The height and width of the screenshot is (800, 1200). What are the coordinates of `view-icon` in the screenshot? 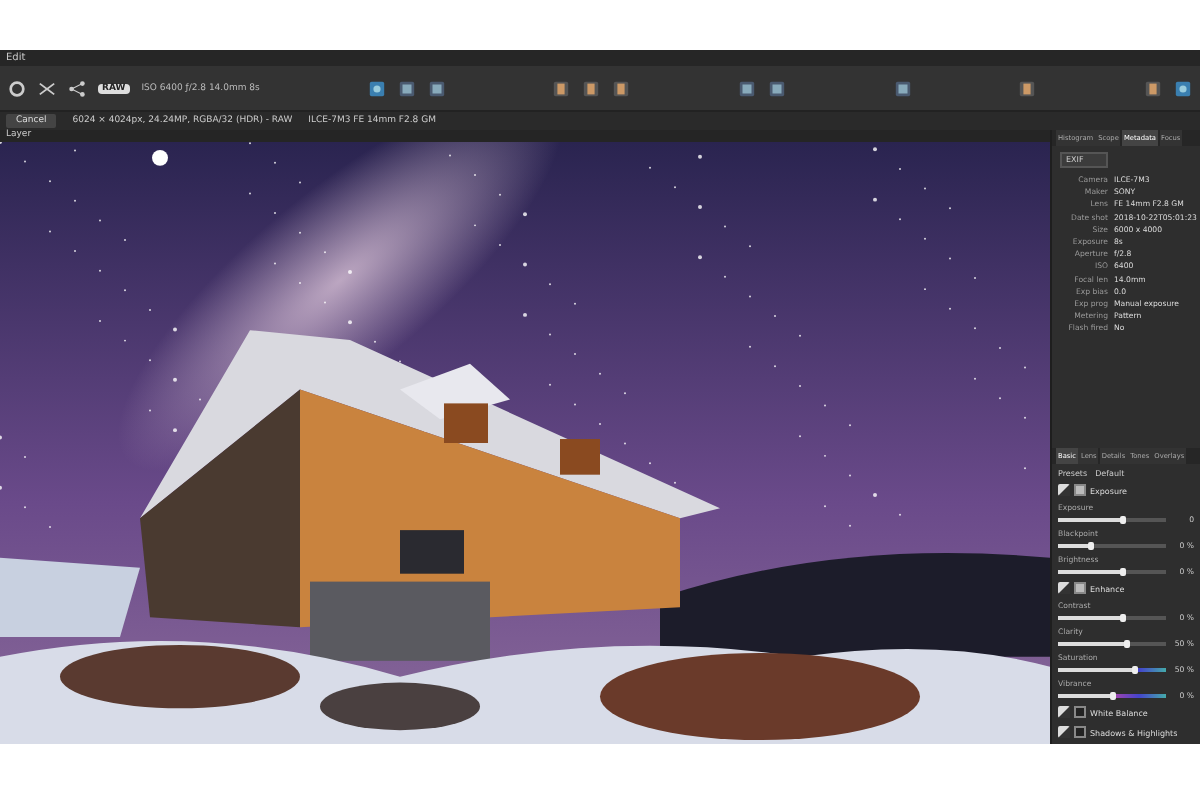 It's located at (376, 88).